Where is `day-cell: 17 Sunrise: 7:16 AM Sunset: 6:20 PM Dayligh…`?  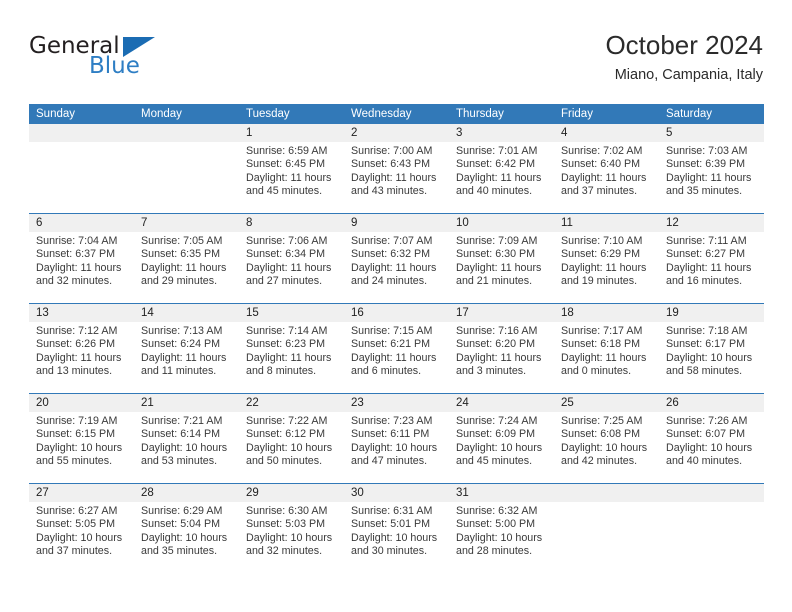
day-cell: 17 Sunrise: 7:16 AM Sunset: 6:20 PM Dayligh… is located at coordinates (501, 348).